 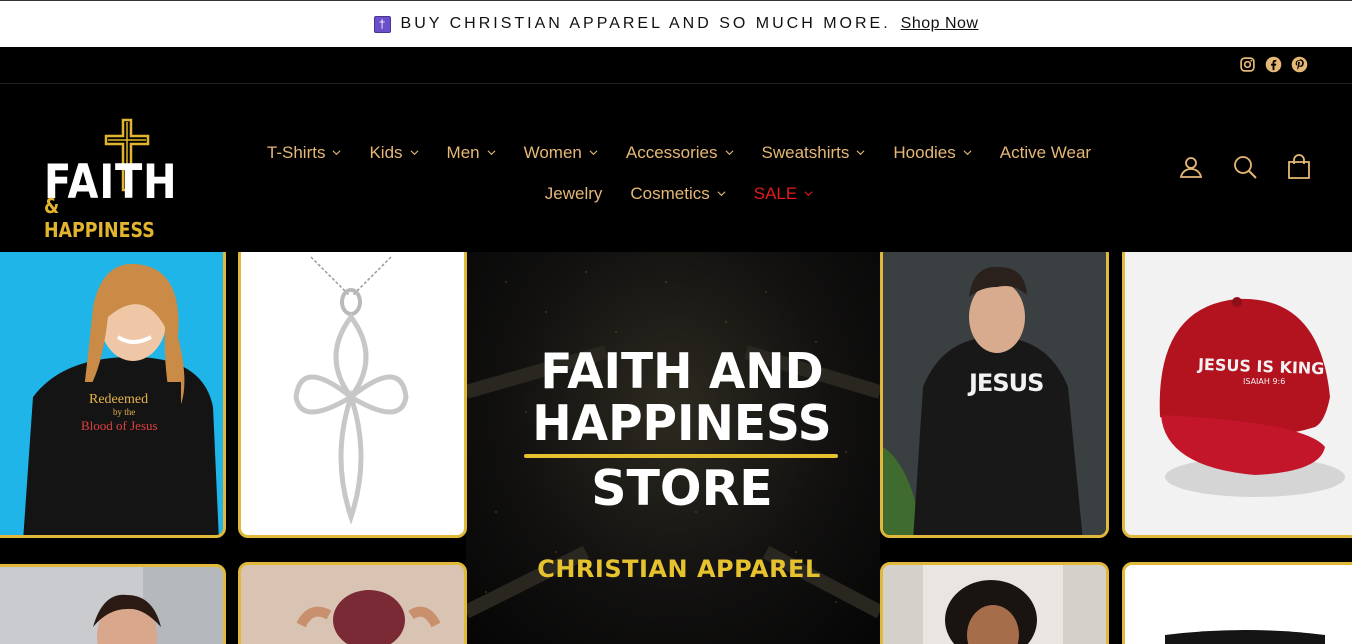 I want to click on nav-item-kids: Kids, so click(x=393, y=153).